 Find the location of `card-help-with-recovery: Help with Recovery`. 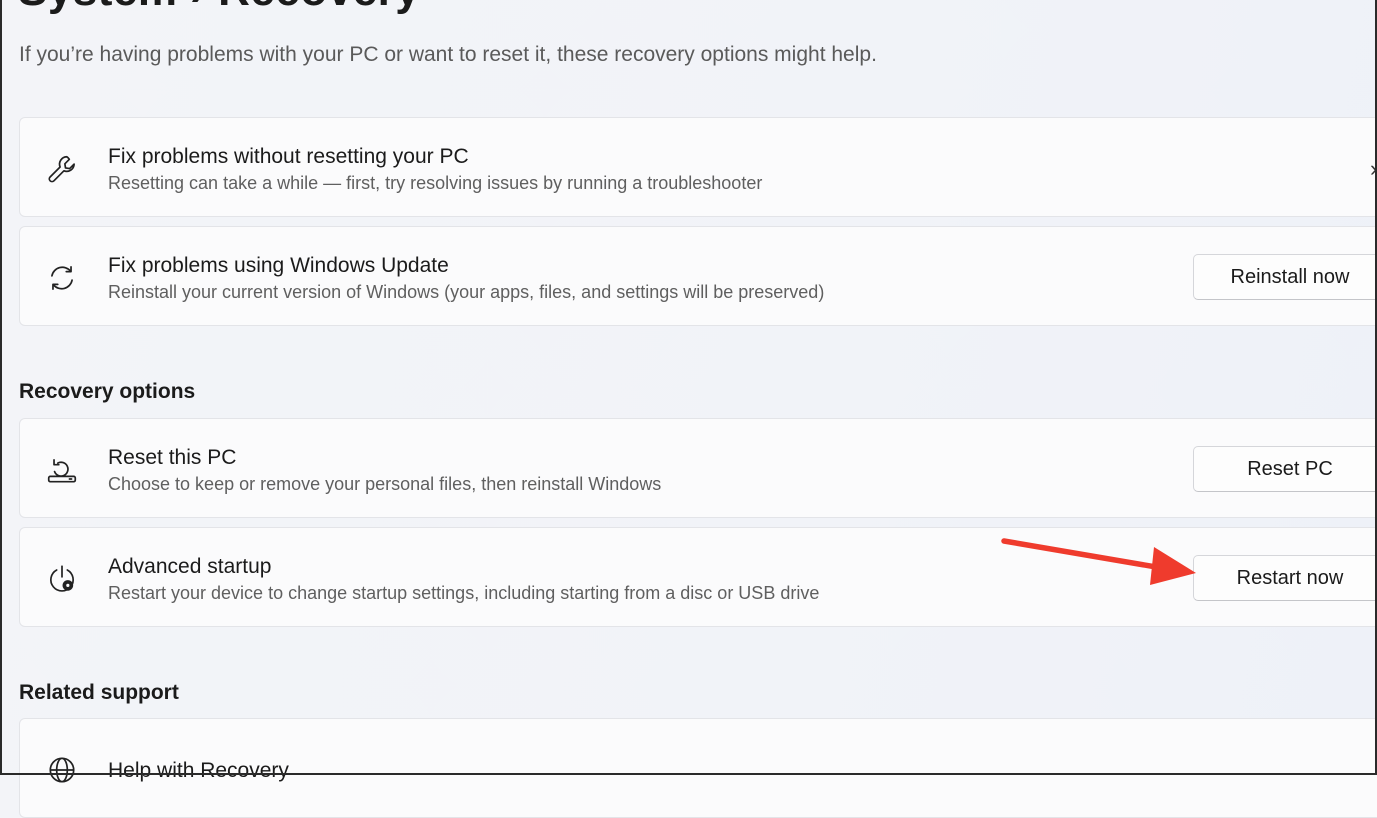

card-help-with-recovery: Help with Recovery is located at coordinates (698, 768).